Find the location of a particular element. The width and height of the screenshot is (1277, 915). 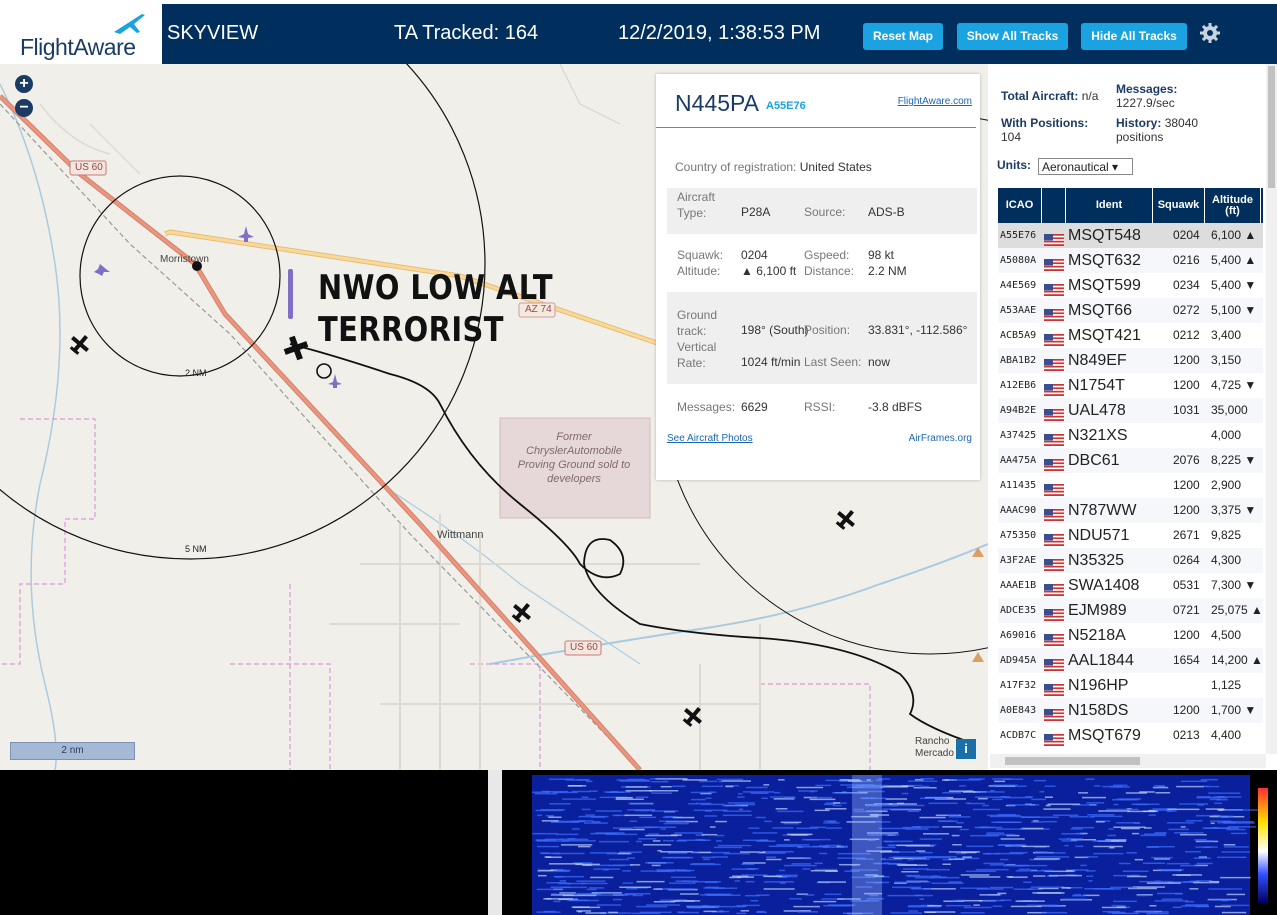

table-row: AA475A DBC61 2076 8,225 ▼ is located at coordinates (1130, 461).